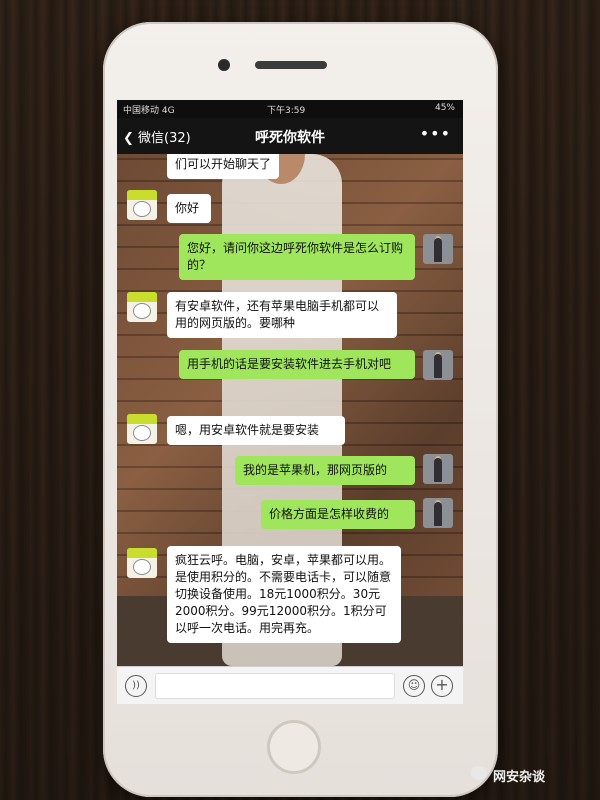 The height and width of the screenshot is (800, 600). Describe the element at coordinates (297, 257) in the screenshot. I see `message-bubble: 您好，请问你这边呼死你软件是怎么订购的？` at that location.